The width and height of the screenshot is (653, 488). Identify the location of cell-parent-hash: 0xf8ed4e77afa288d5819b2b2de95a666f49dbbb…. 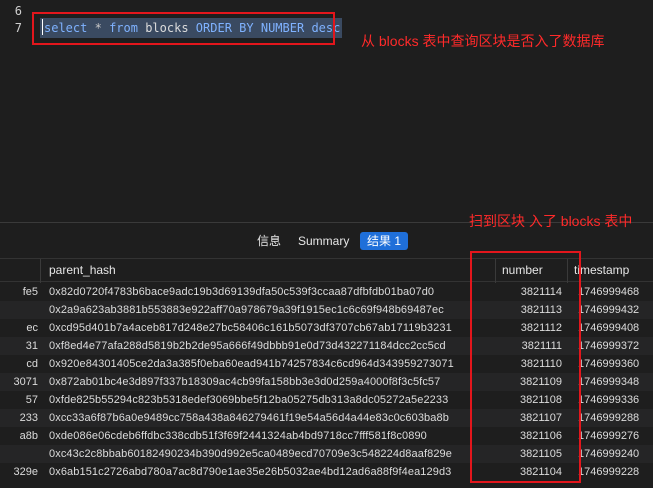
(273, 346).